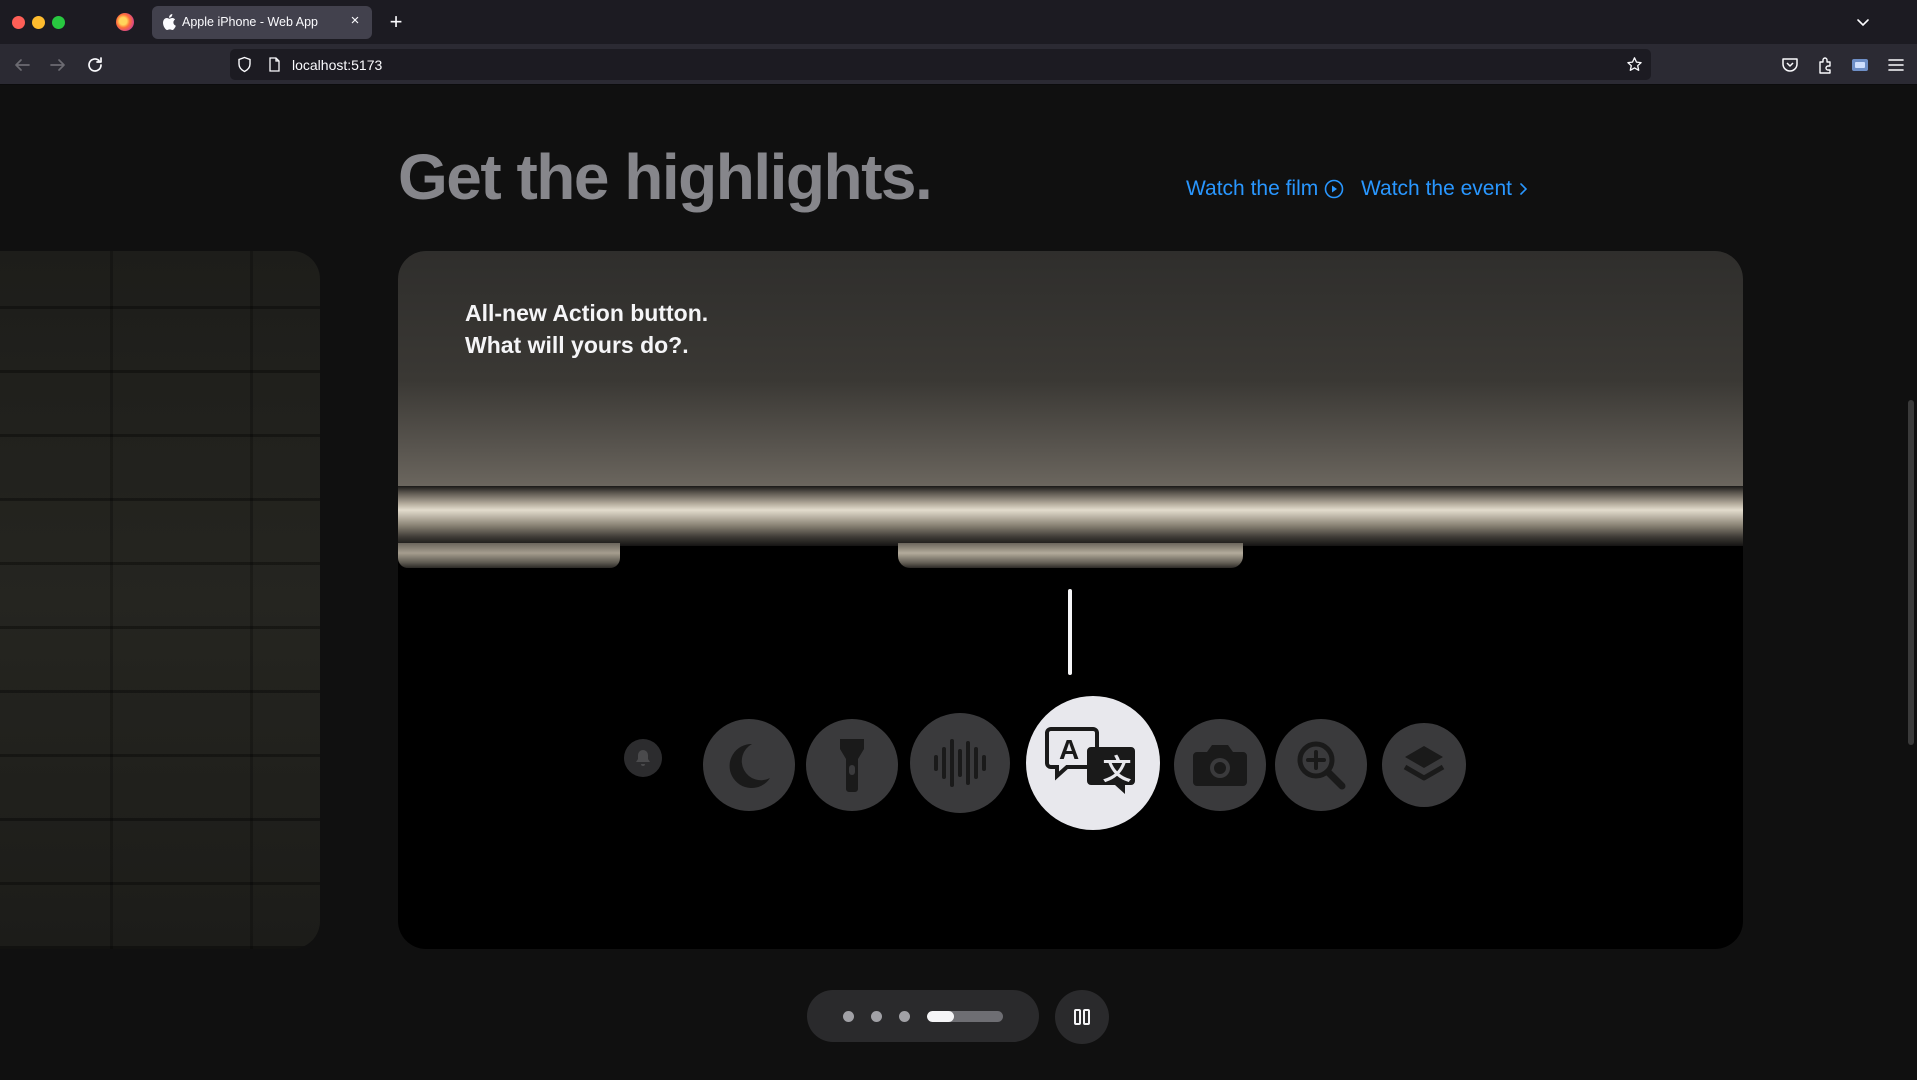 This screenshot has width=1917, height=1080. What do you see at coordinates (244, 64) in the screenshot?
I see `shield-icon` at bounding box center [244, 64].